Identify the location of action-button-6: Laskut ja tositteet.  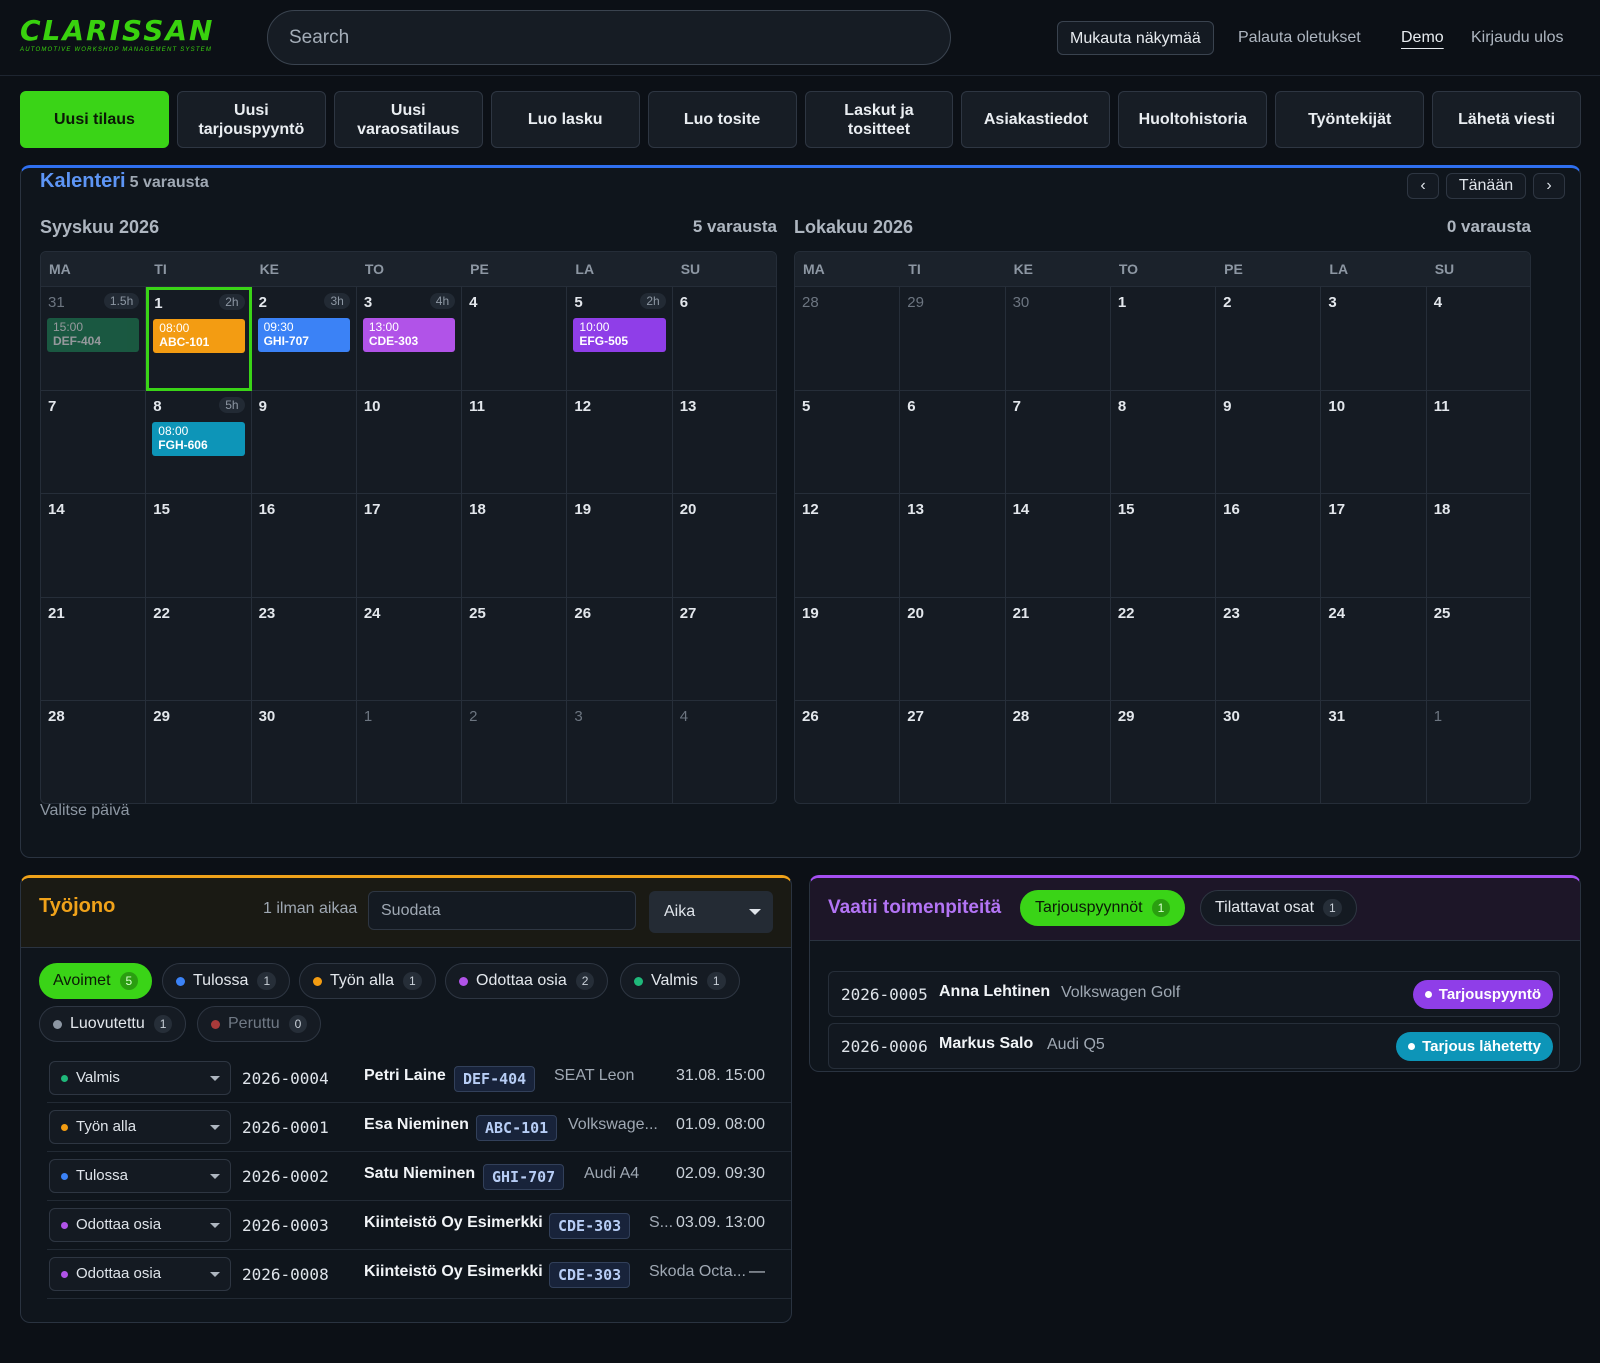
(879, 119).